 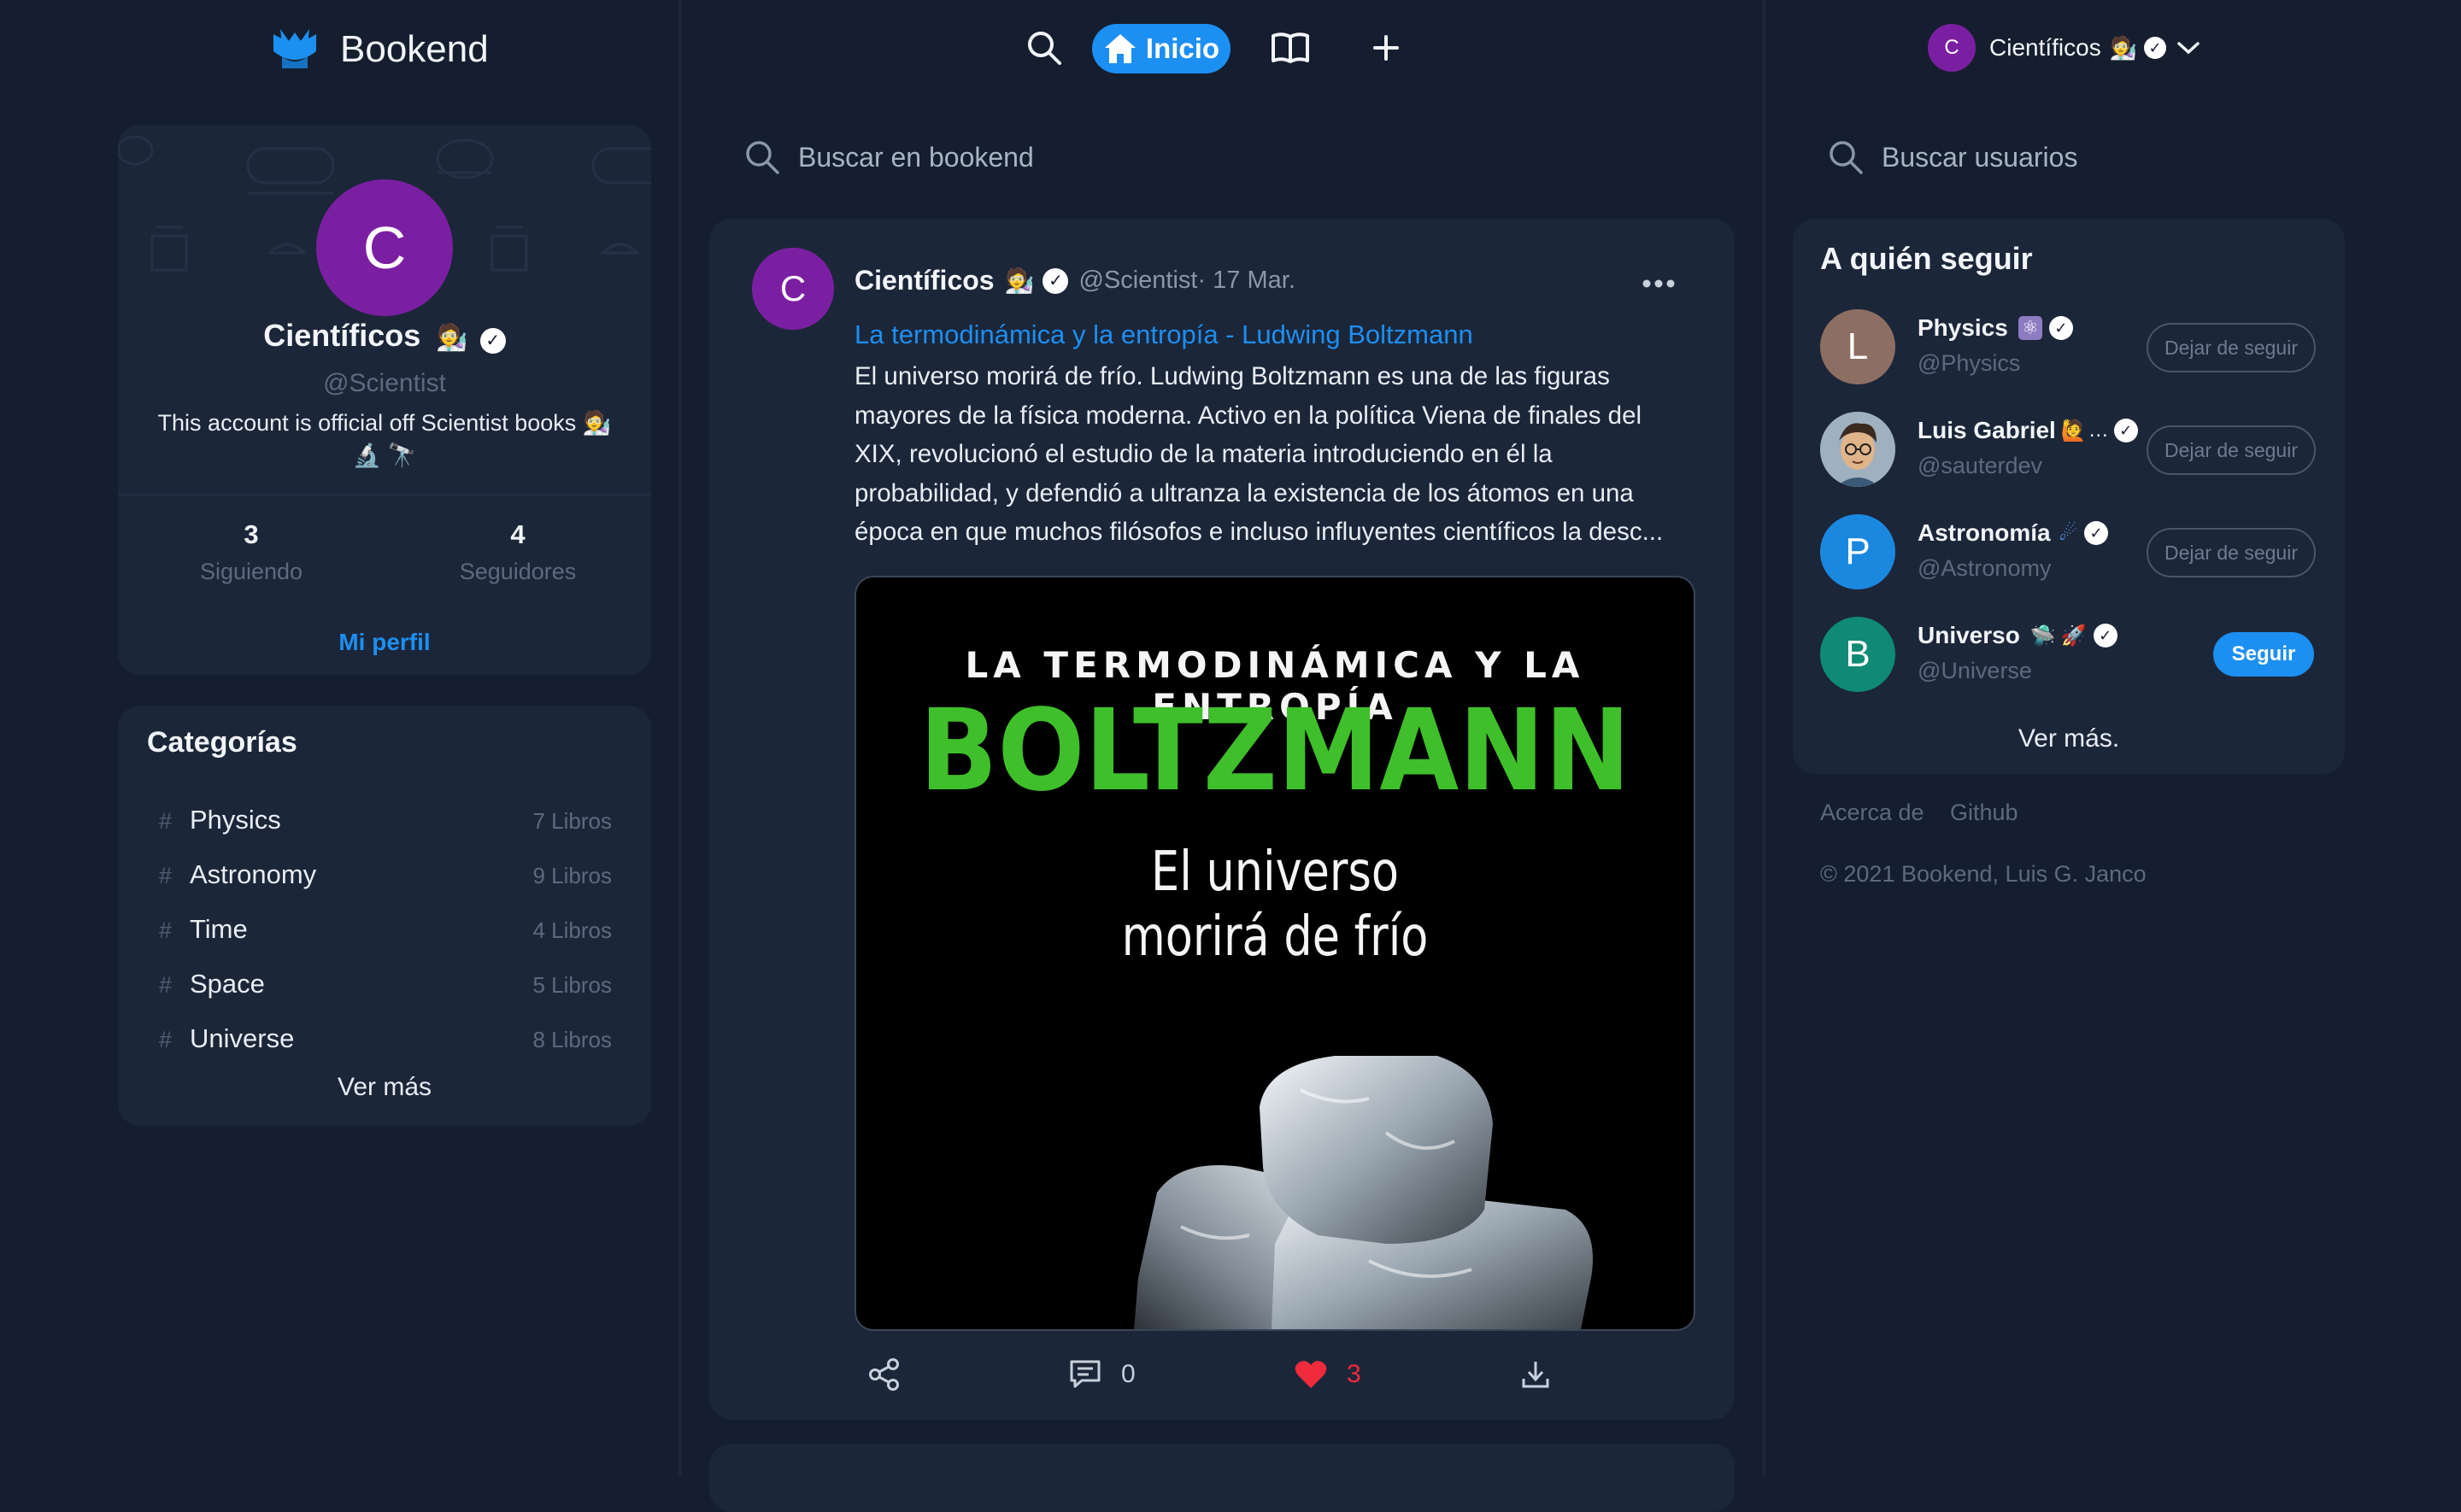 What do you see at coordinates (384, 642) in the screenshot?
I see `my-profile-link: Mi perfil` at bounding box center [384, 642].